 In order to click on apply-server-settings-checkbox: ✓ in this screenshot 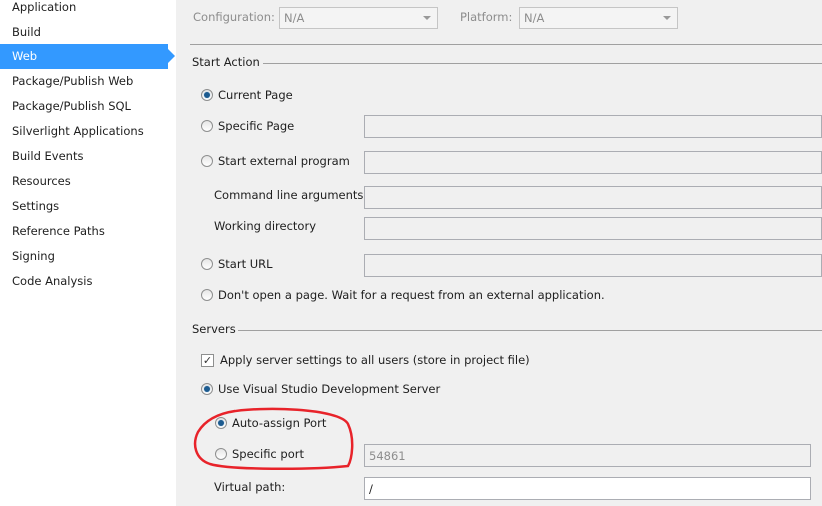, I will do `click(207, 360)`.